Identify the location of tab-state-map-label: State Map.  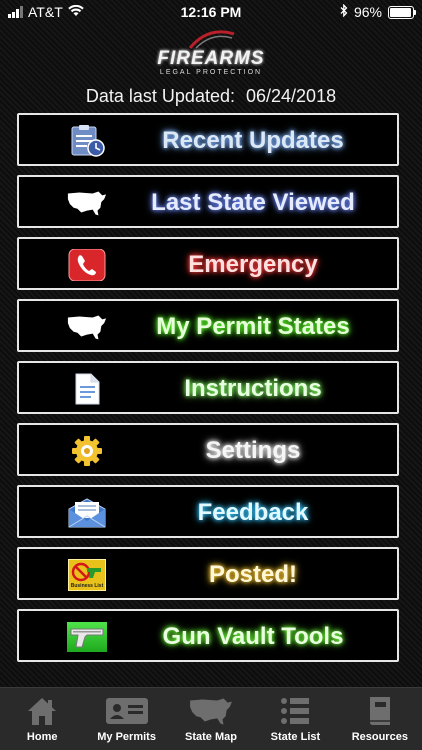
(211, 737).